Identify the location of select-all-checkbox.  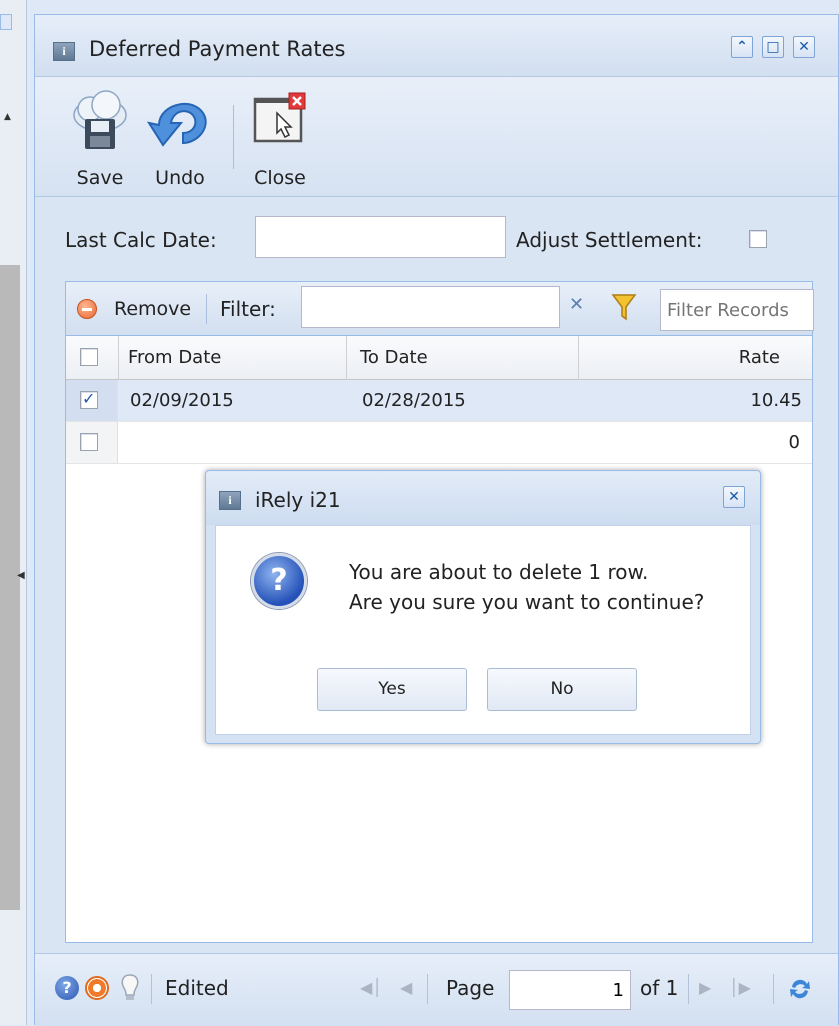
(89, 357).